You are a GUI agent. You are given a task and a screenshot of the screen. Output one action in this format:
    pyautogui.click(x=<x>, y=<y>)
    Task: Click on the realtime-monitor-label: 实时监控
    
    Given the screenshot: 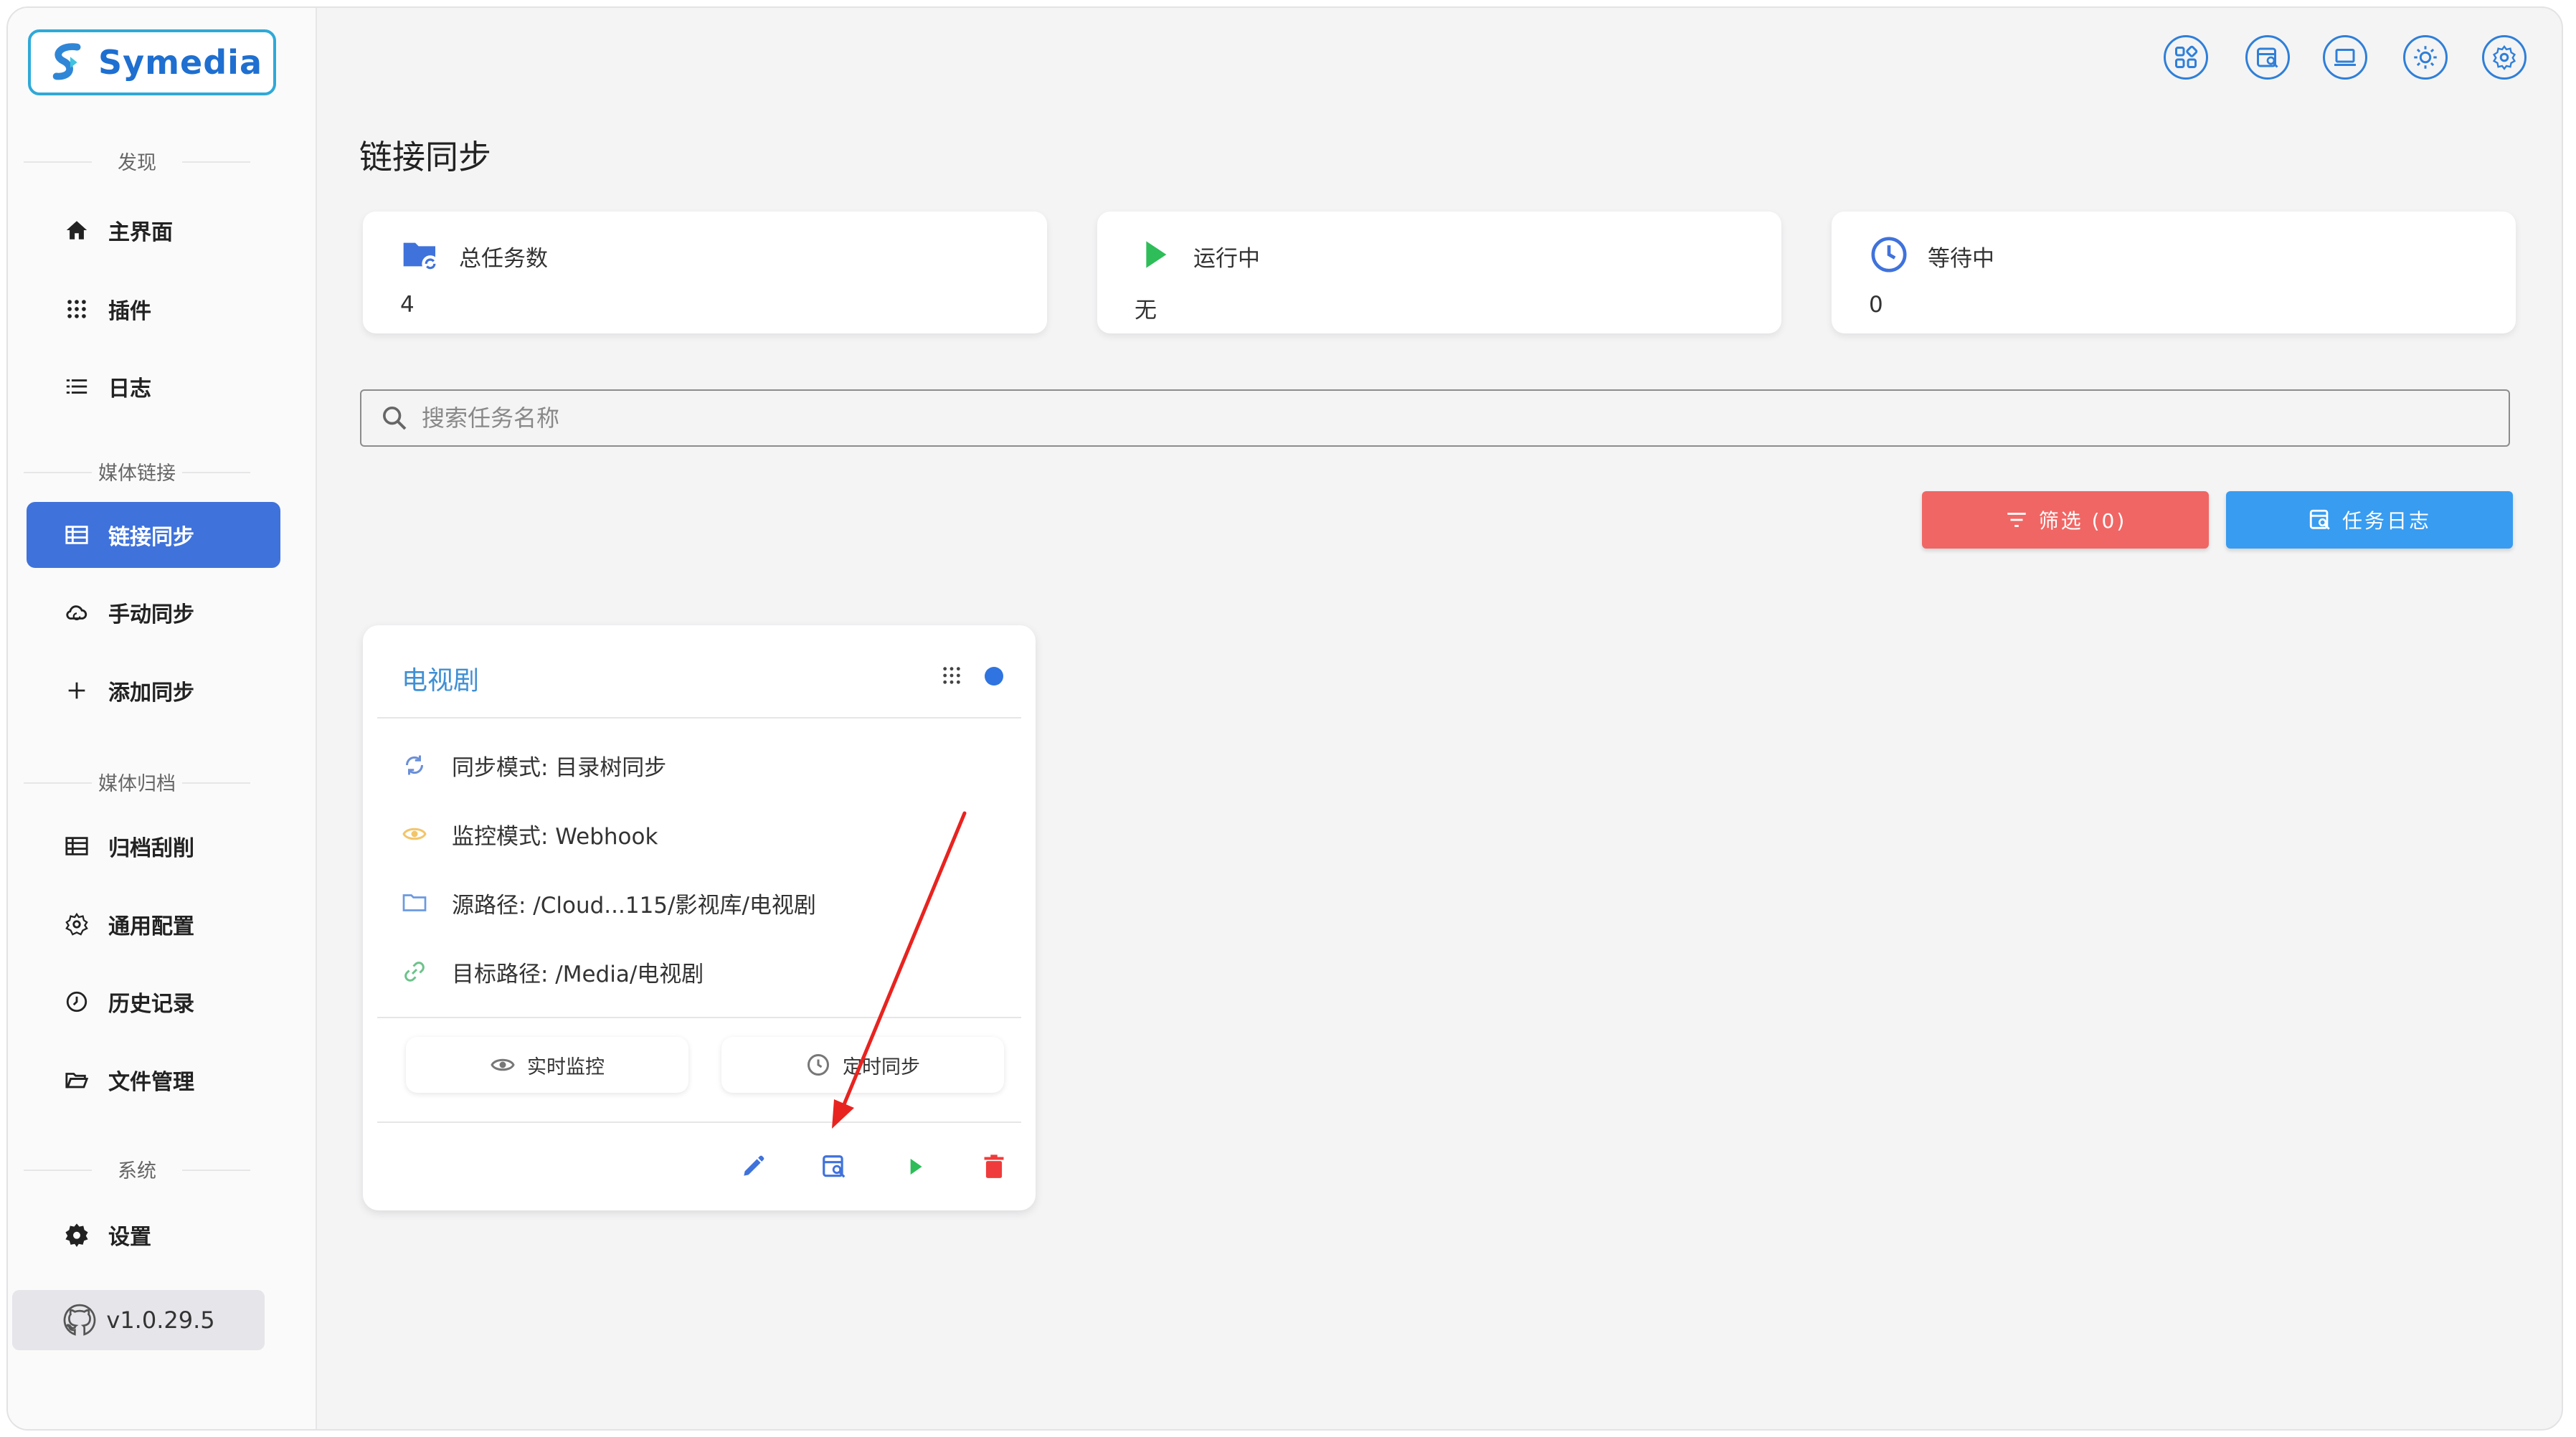 What is the action you would take?
    pyautogui.click(x=566, y=1067)
    